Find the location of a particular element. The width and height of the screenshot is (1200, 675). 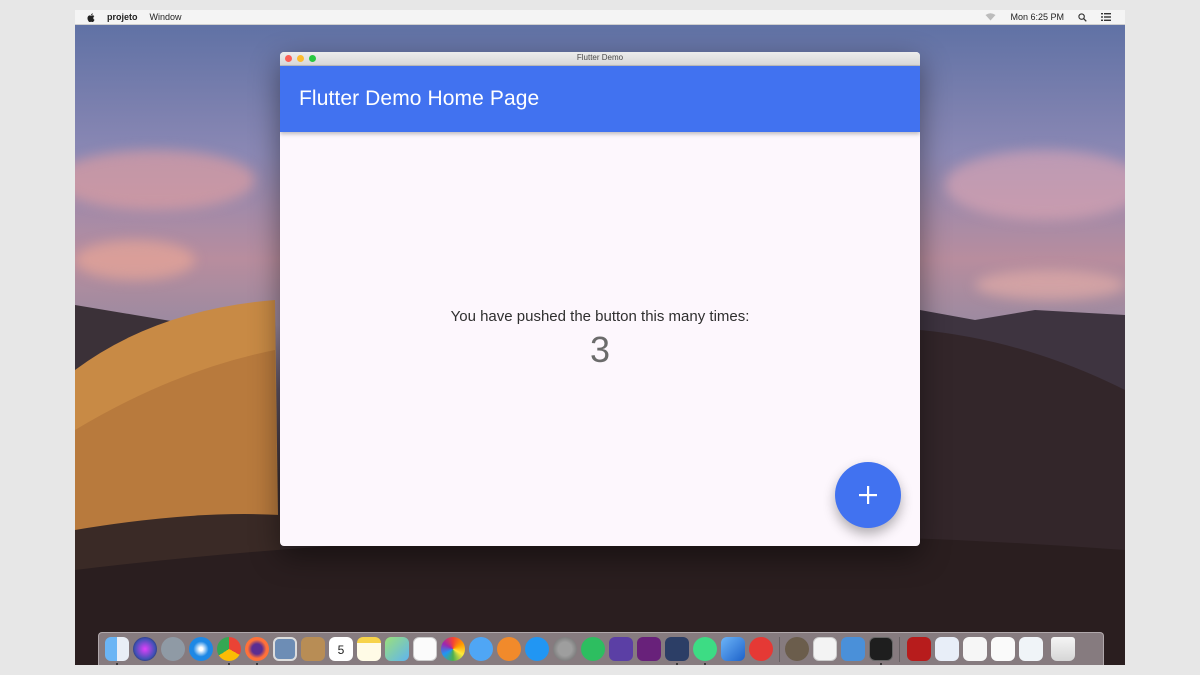

android-studio-icon is located at coordinates (705, 649).